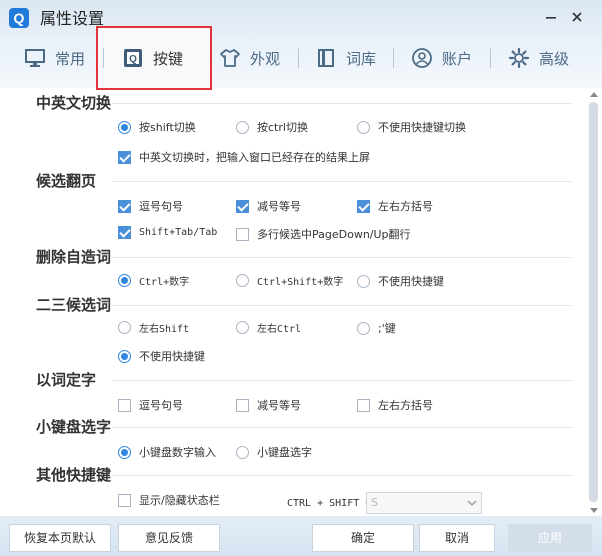 The width and height of the screenshot is (602, 556). I want to click on checkbox-toggle-status-bar: 显示/隐藏状态栏, so click(169, 500).